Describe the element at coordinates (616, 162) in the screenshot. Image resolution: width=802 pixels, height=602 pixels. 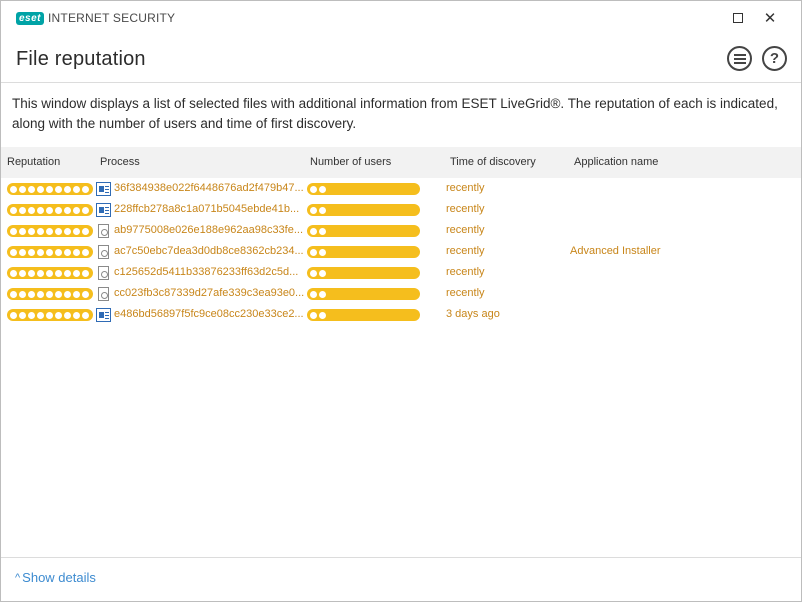
I see `column-application-name: Application name` at that location.